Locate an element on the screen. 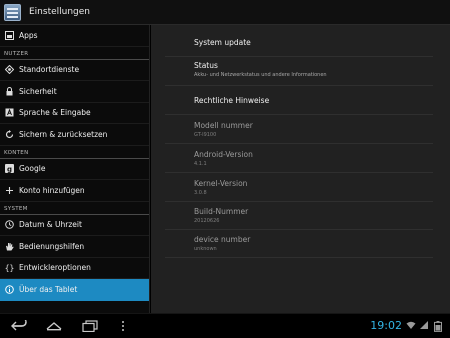 The image size is (450, 338). sidebar-item-label: Standortdienste is located at coordinates (49, 70).